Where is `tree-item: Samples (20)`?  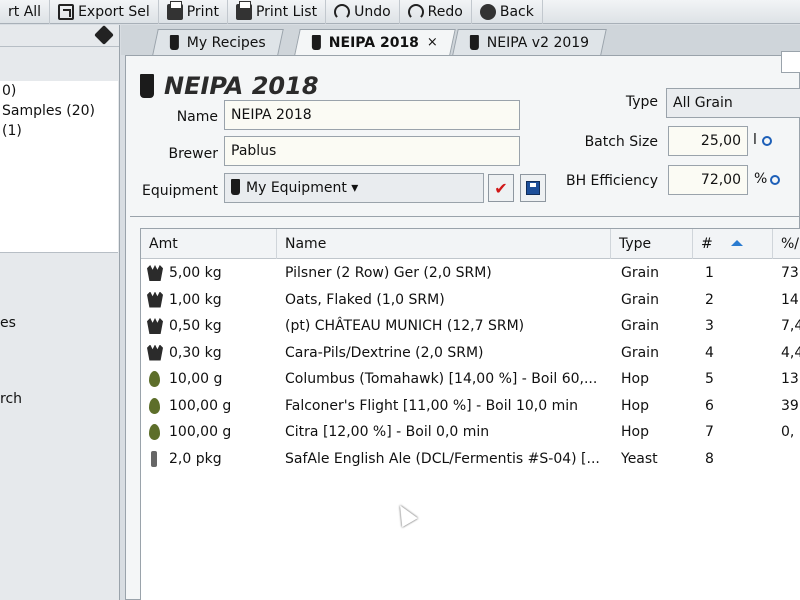 tree-item: Samples (20) is located at coordinates (59, 111).